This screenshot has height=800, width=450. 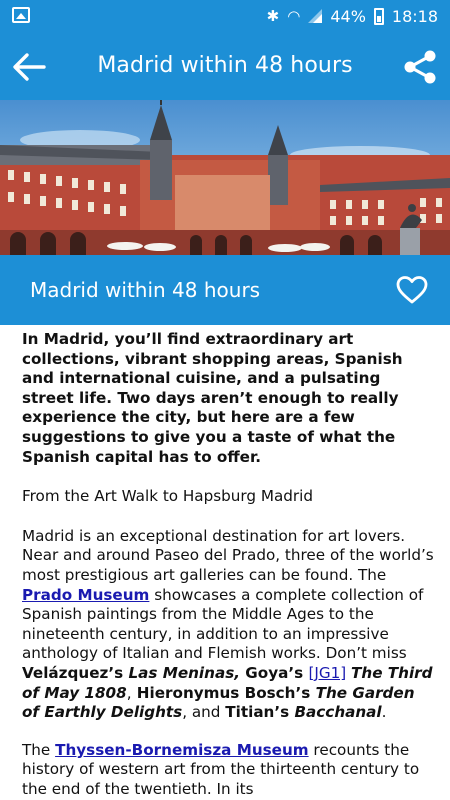 I want to click on text-run: The, so click(x=39, y=749).